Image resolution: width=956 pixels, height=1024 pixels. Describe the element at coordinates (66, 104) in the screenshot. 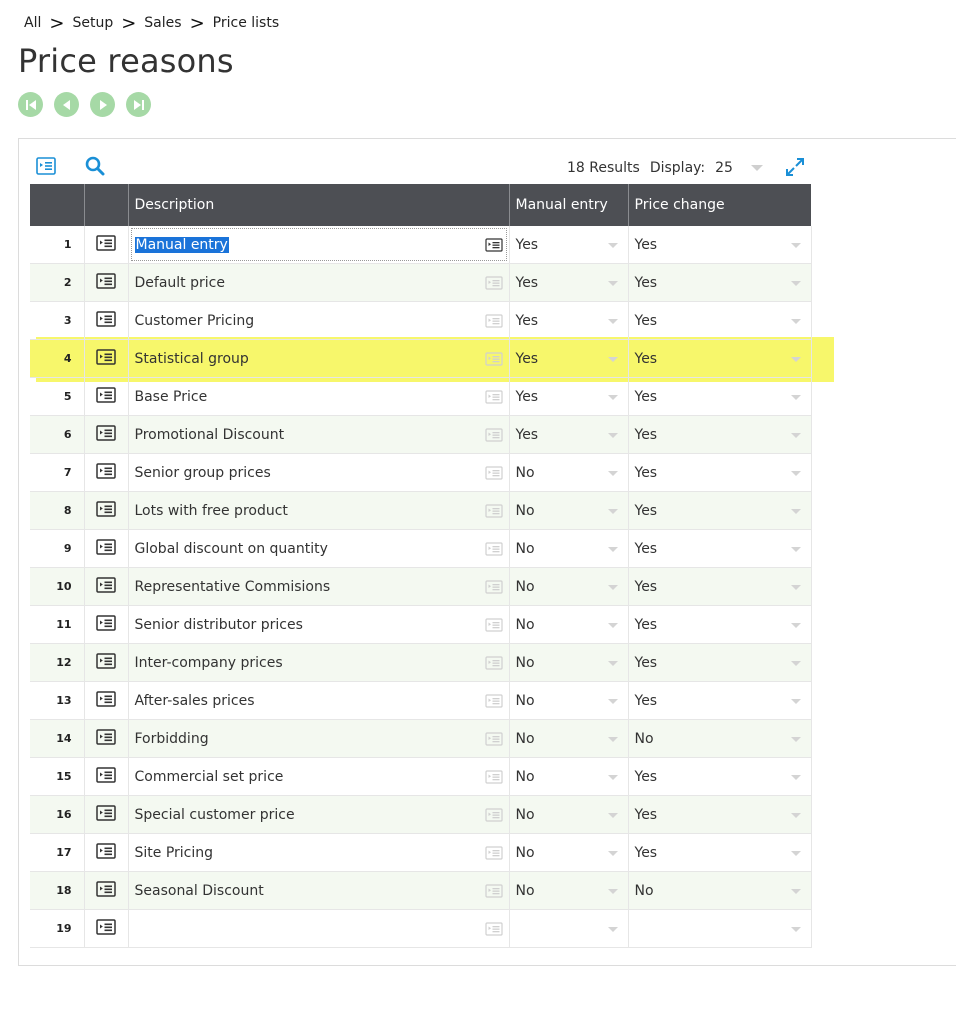

I see `previous-record-button` at that location.